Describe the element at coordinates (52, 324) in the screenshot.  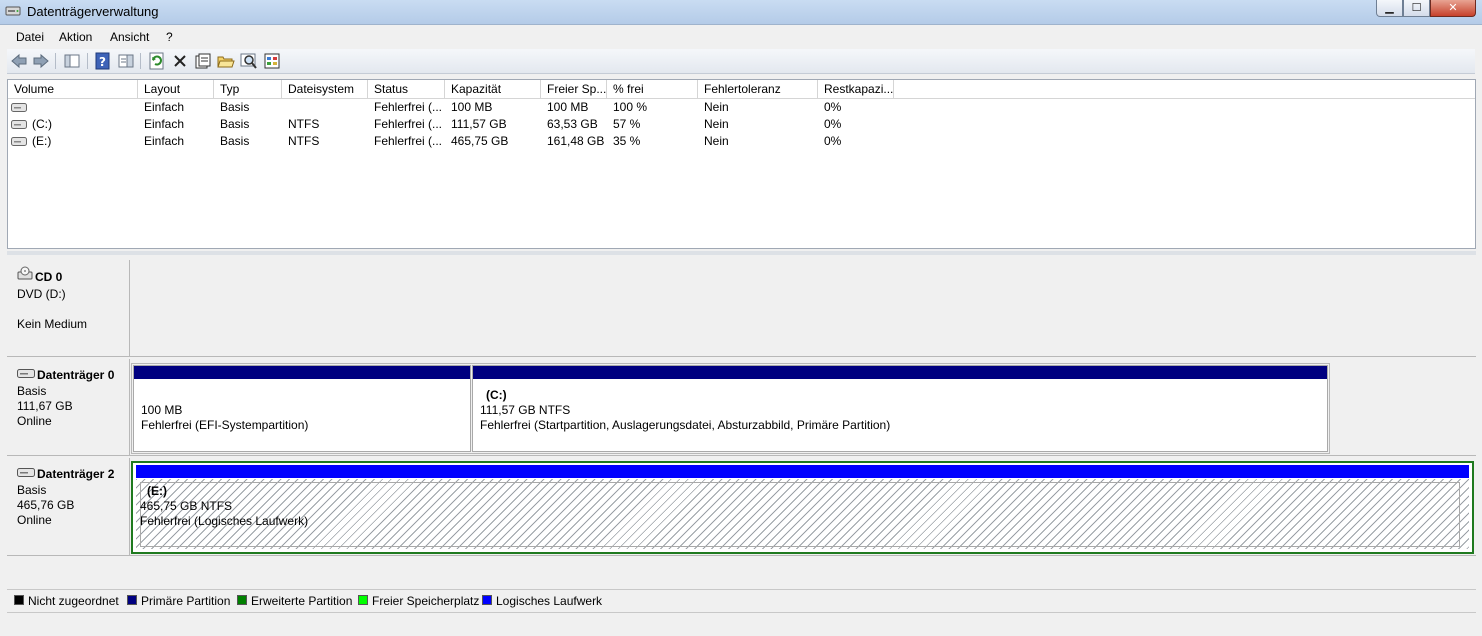
I see `disk-status: Kein Medium` at that location.